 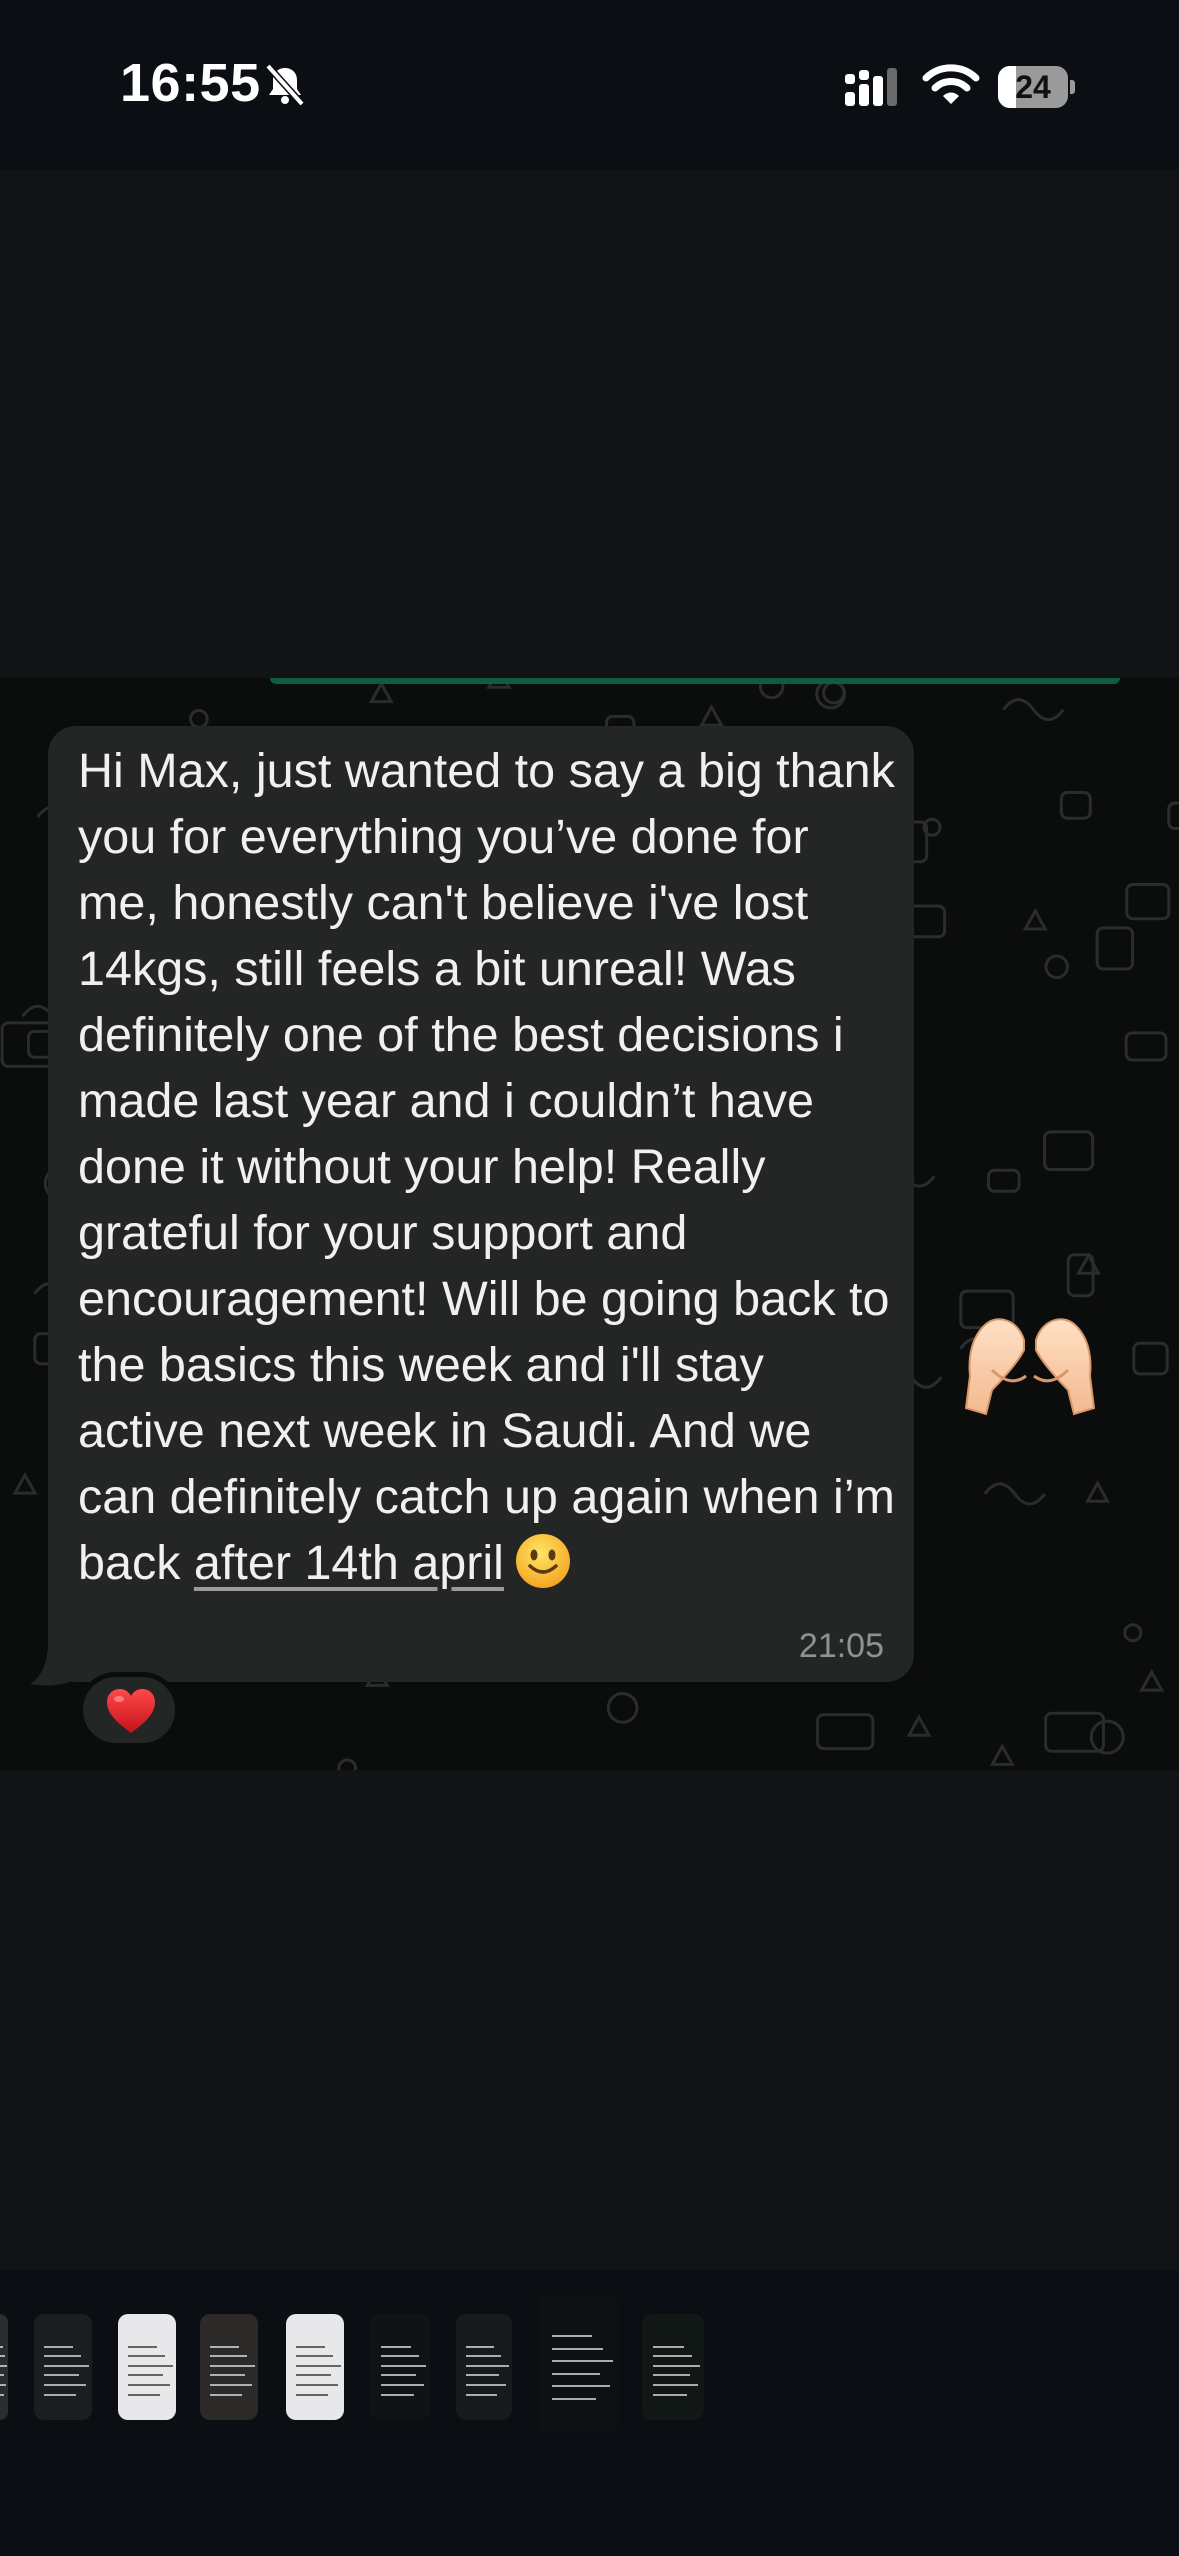 I want to click on cellular-signal-icon, so click(x=871, y=87).